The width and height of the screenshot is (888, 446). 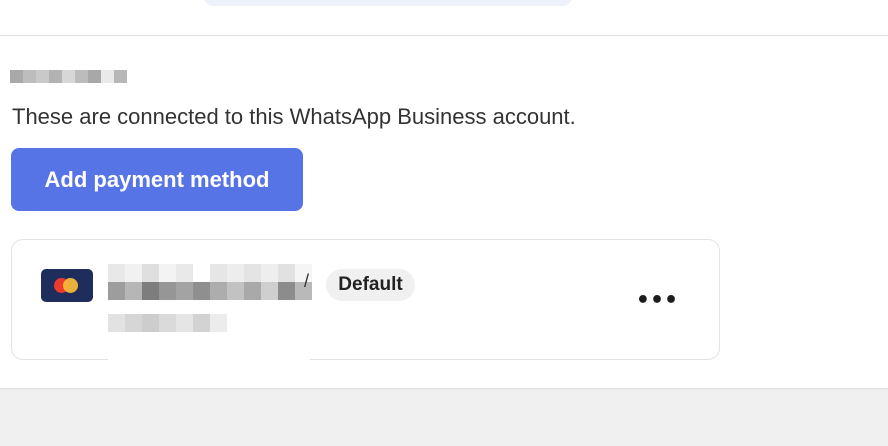 I want to click on add-payment-method-button: Add payment method, so click(x=157, y=179).